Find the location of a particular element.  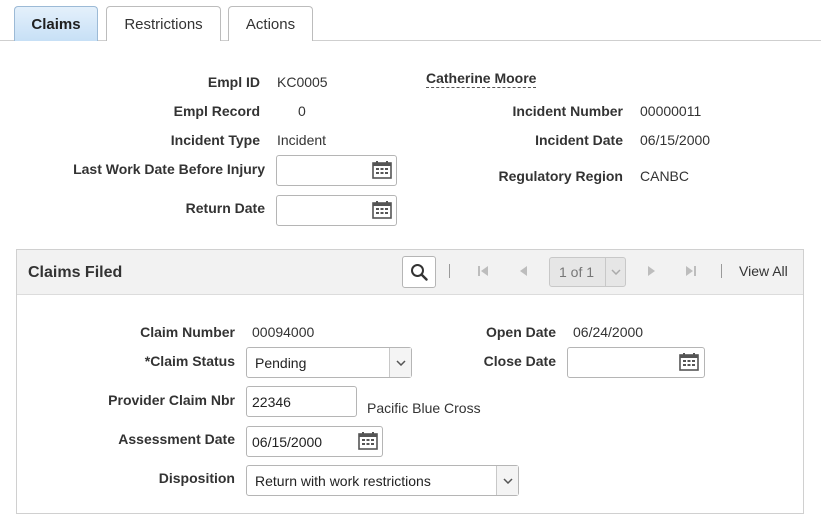

tab-restrictions: Restrictions is located at coordinates (163, 23).